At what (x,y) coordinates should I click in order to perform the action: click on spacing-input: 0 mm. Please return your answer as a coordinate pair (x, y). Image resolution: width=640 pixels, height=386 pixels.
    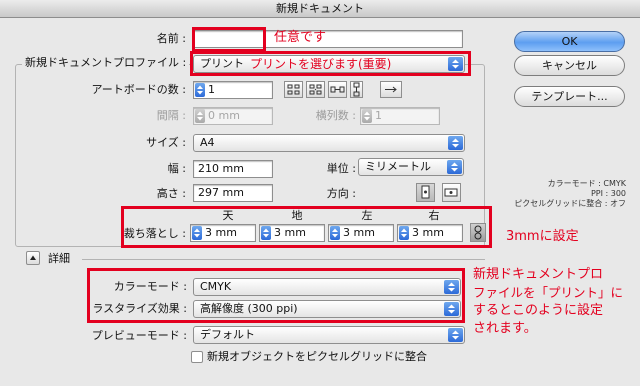
    Looking at the image, I should click on (233, 116).